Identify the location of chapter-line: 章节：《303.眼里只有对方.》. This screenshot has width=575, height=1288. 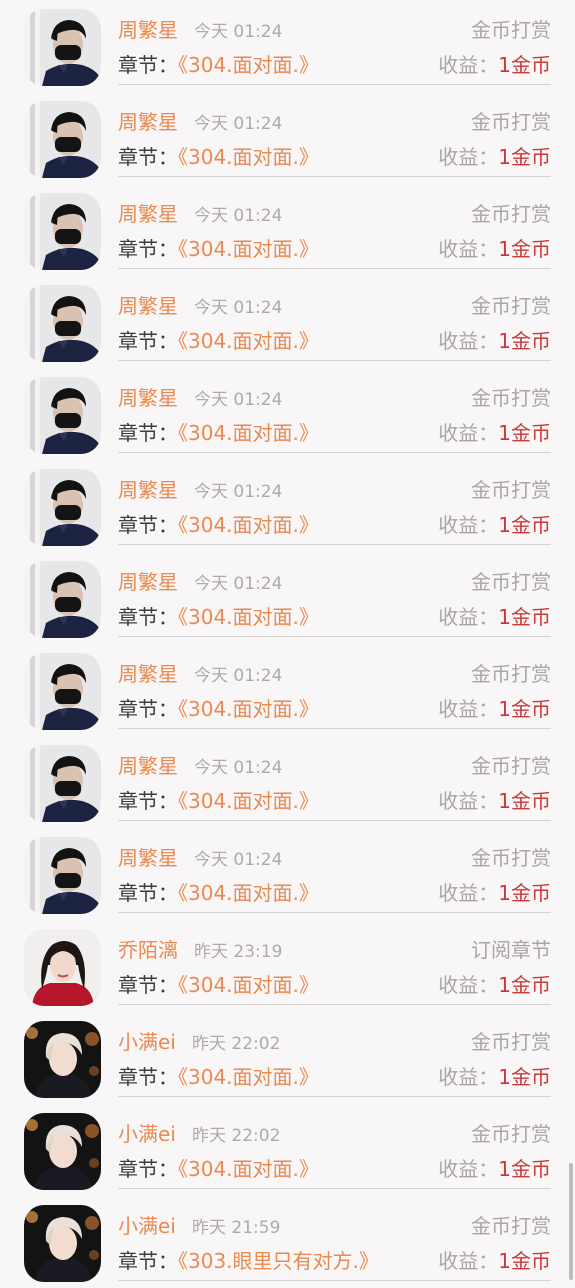
(248, 1259).